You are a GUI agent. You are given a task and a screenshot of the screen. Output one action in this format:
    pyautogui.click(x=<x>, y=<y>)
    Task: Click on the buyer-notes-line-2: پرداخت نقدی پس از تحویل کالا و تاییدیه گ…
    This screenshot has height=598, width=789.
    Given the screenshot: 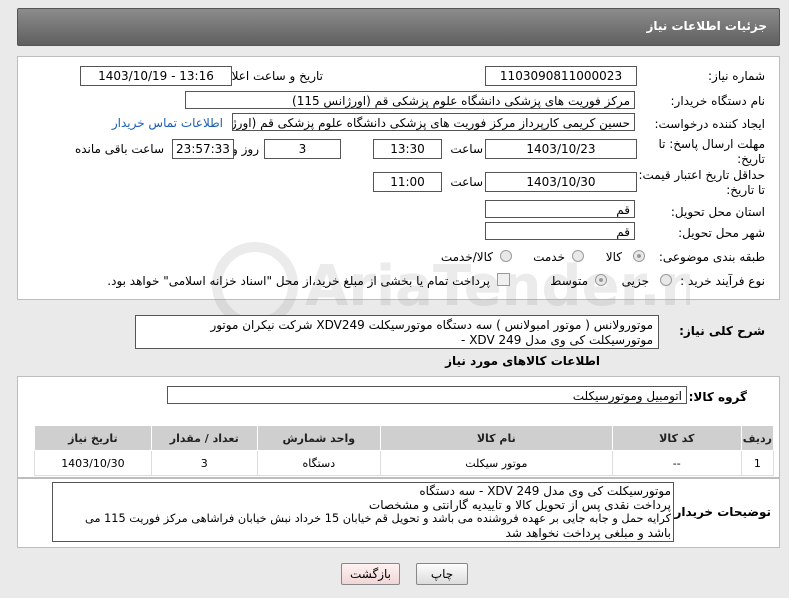 What is the action you would take?
    pyautogui.click(x=519, y=505)
    